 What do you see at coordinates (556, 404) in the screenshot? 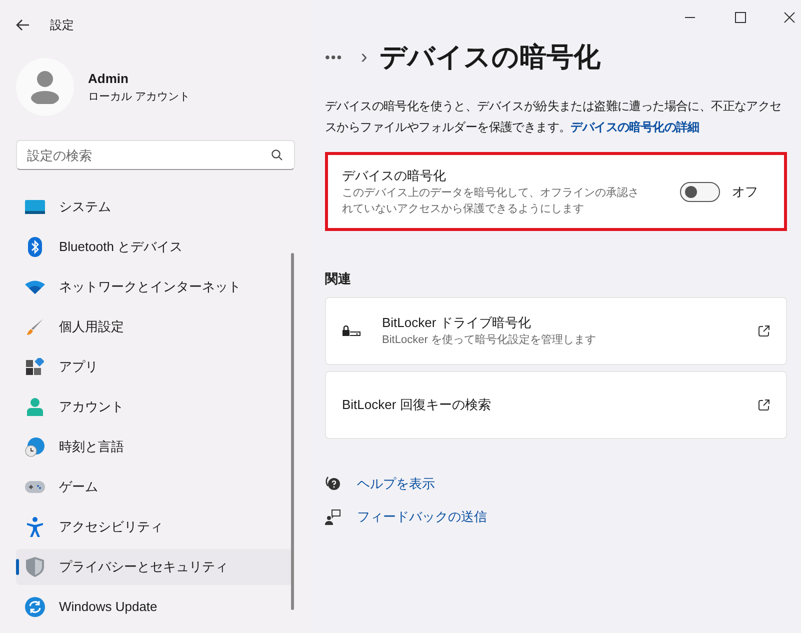
I see `link-card: BitLocker 回復キーの検索` at bounding box center [556, 404].